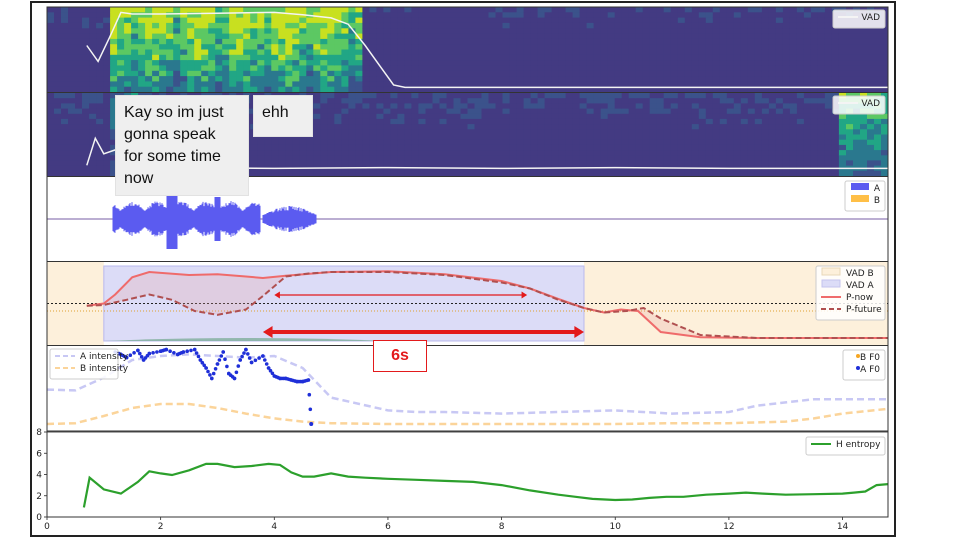 The height and width of the screenshot is (540, 960). Describe the element at coordinates (467, 388) in the screenshot. I see `prosody-background` at that location.